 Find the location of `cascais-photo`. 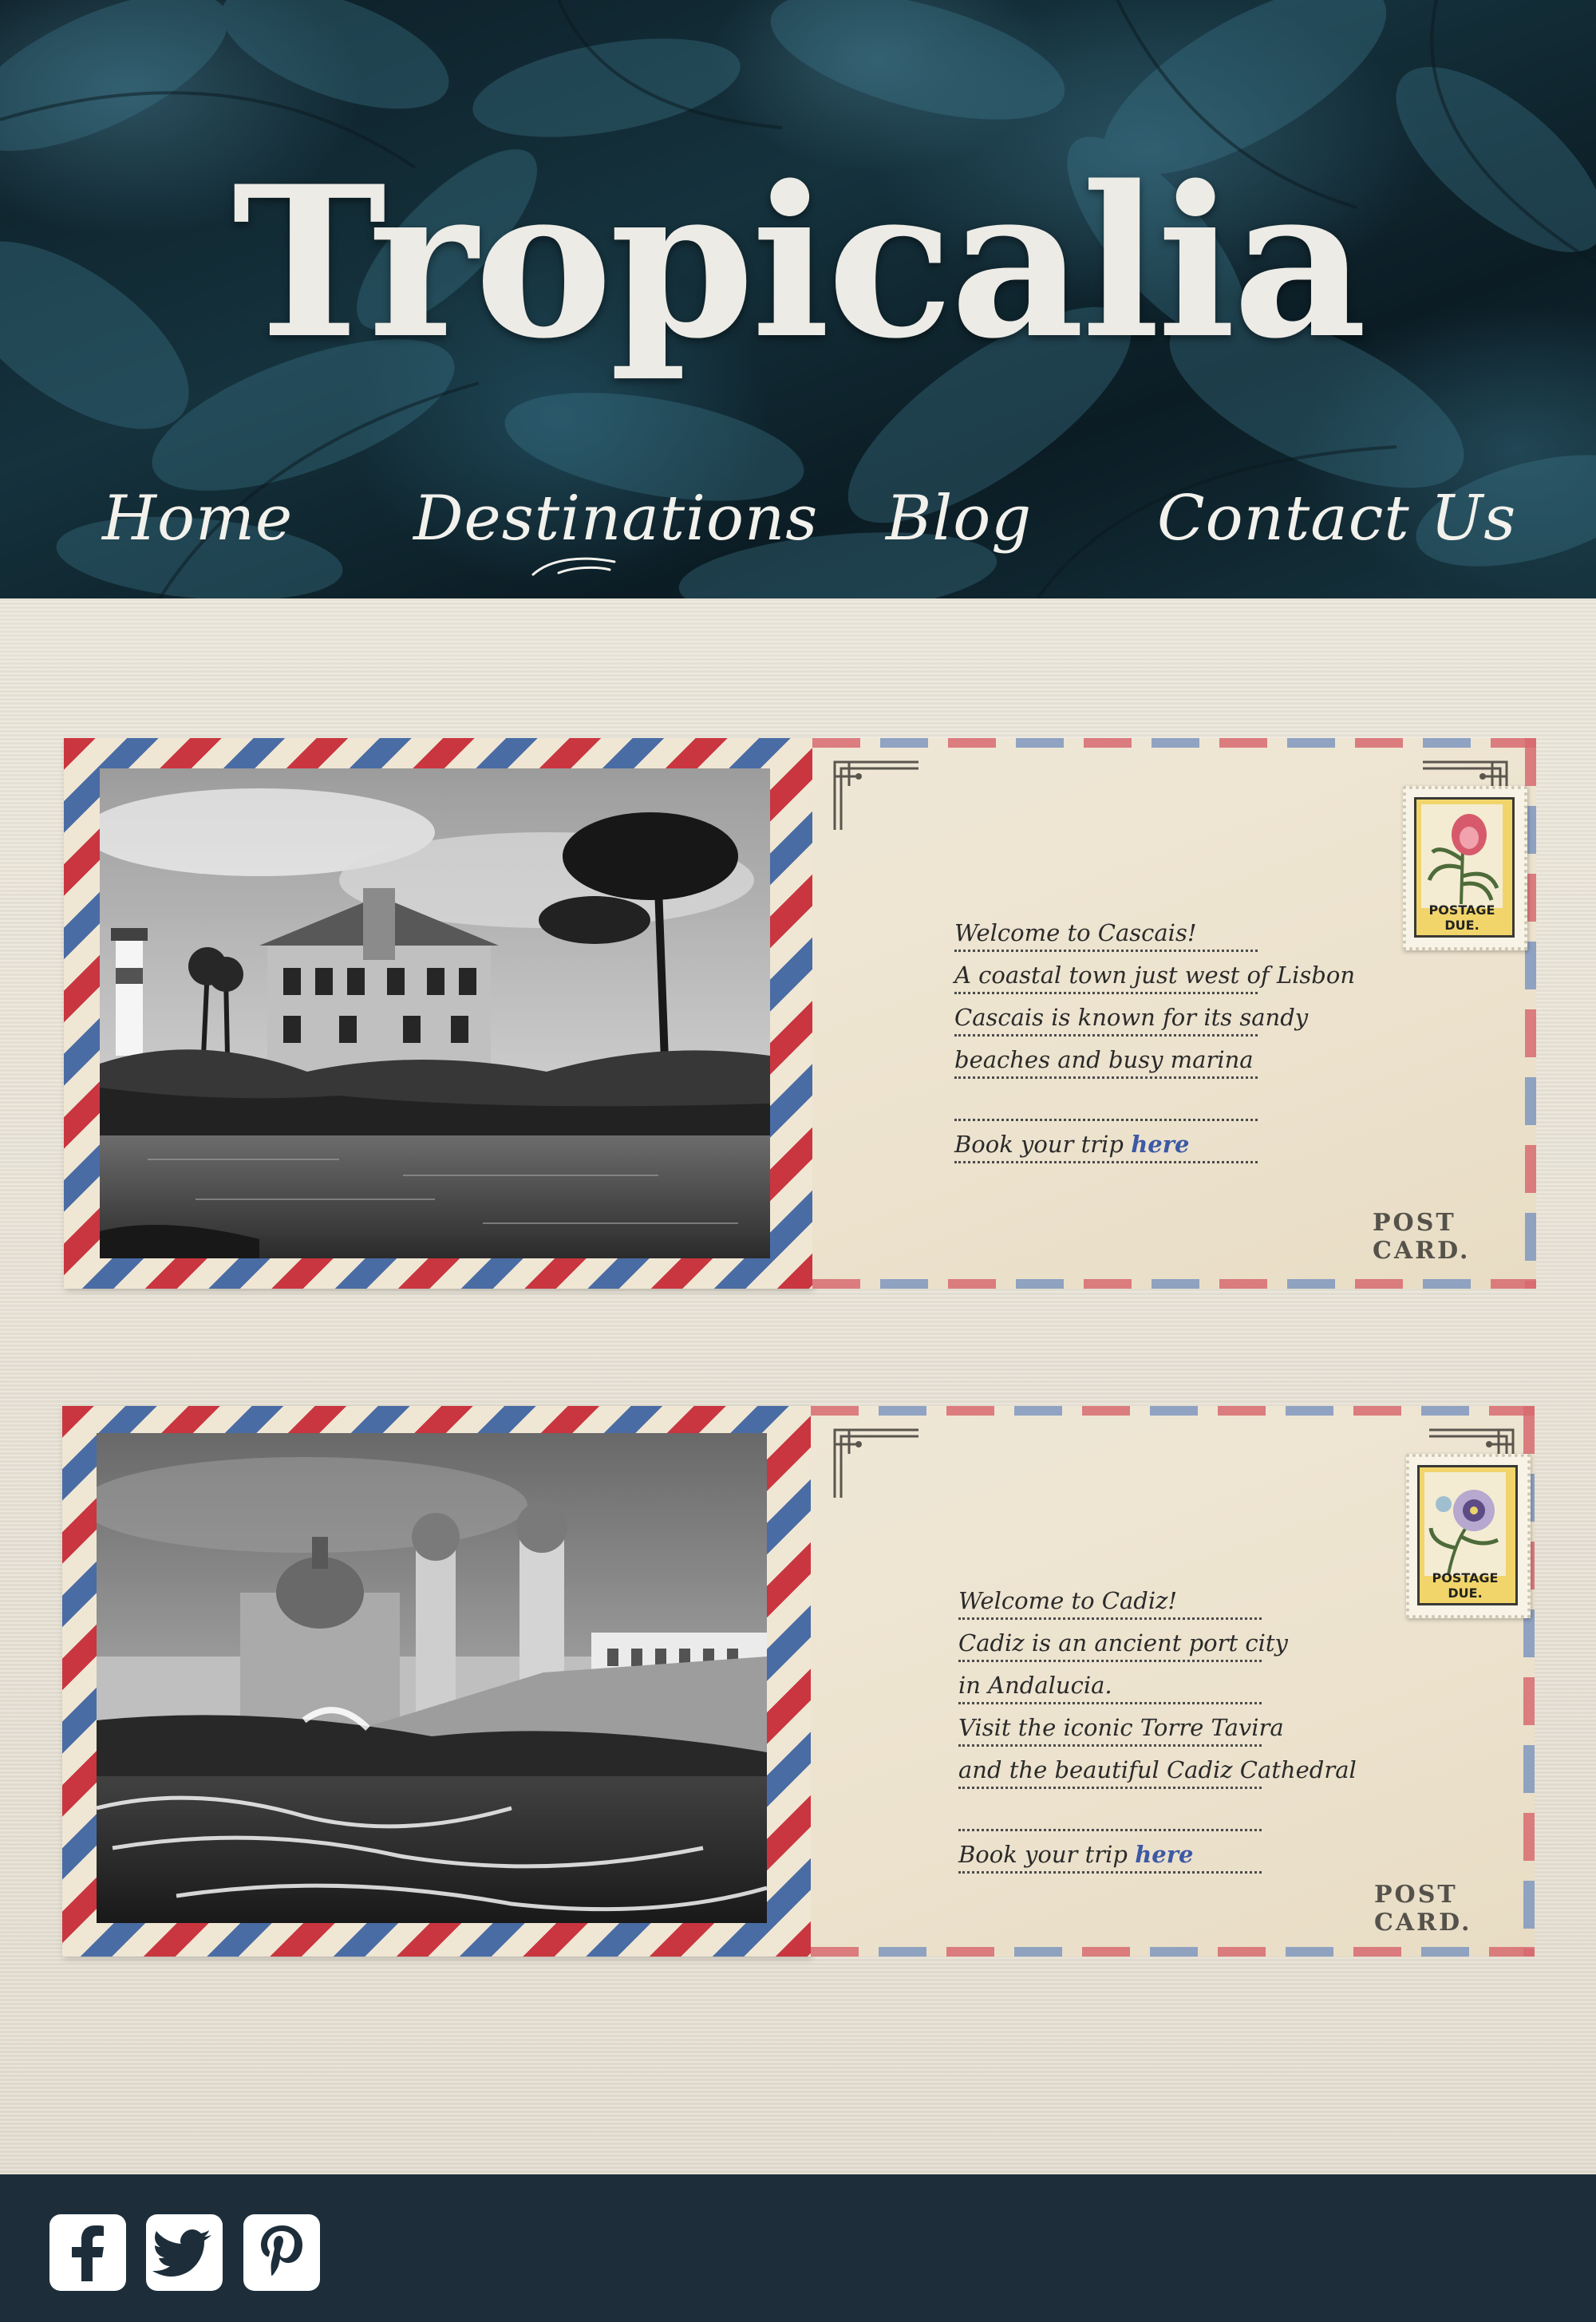

cascais-photo is located at coordinates (435, 1013).